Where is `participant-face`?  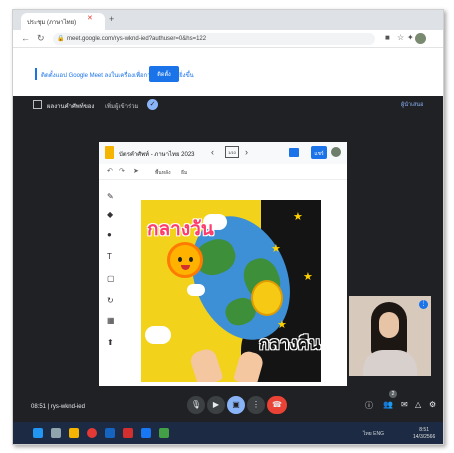
participant-face is located at coordinates (389, 325).